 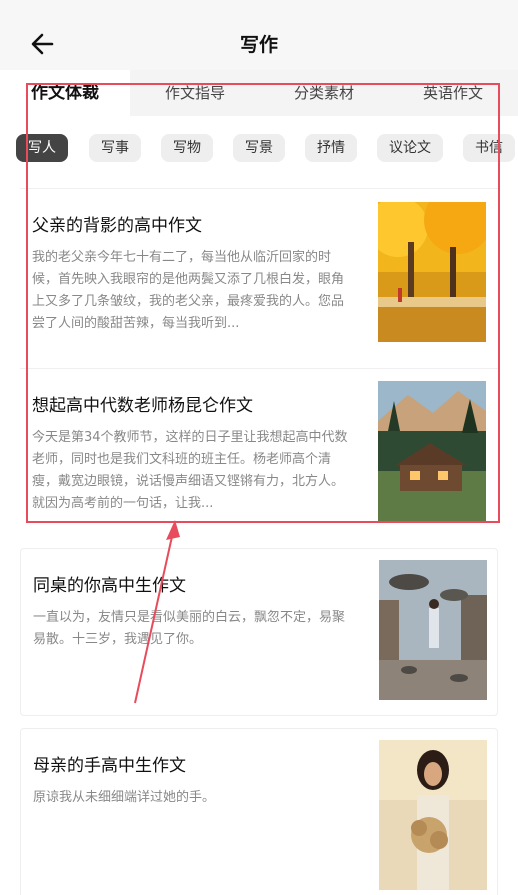 I want to click on chip-scenery: 写景, so click(x=259, y=148).